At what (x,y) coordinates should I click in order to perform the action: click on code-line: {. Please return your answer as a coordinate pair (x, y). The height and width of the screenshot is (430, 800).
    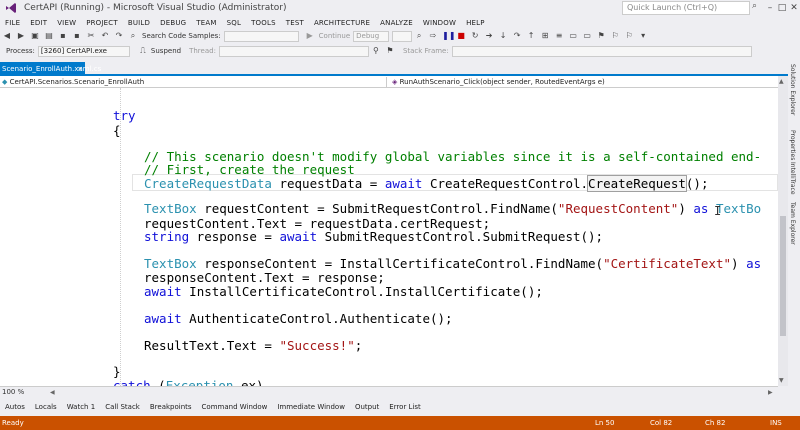
    Looking at the image, I should click on (117, 130).